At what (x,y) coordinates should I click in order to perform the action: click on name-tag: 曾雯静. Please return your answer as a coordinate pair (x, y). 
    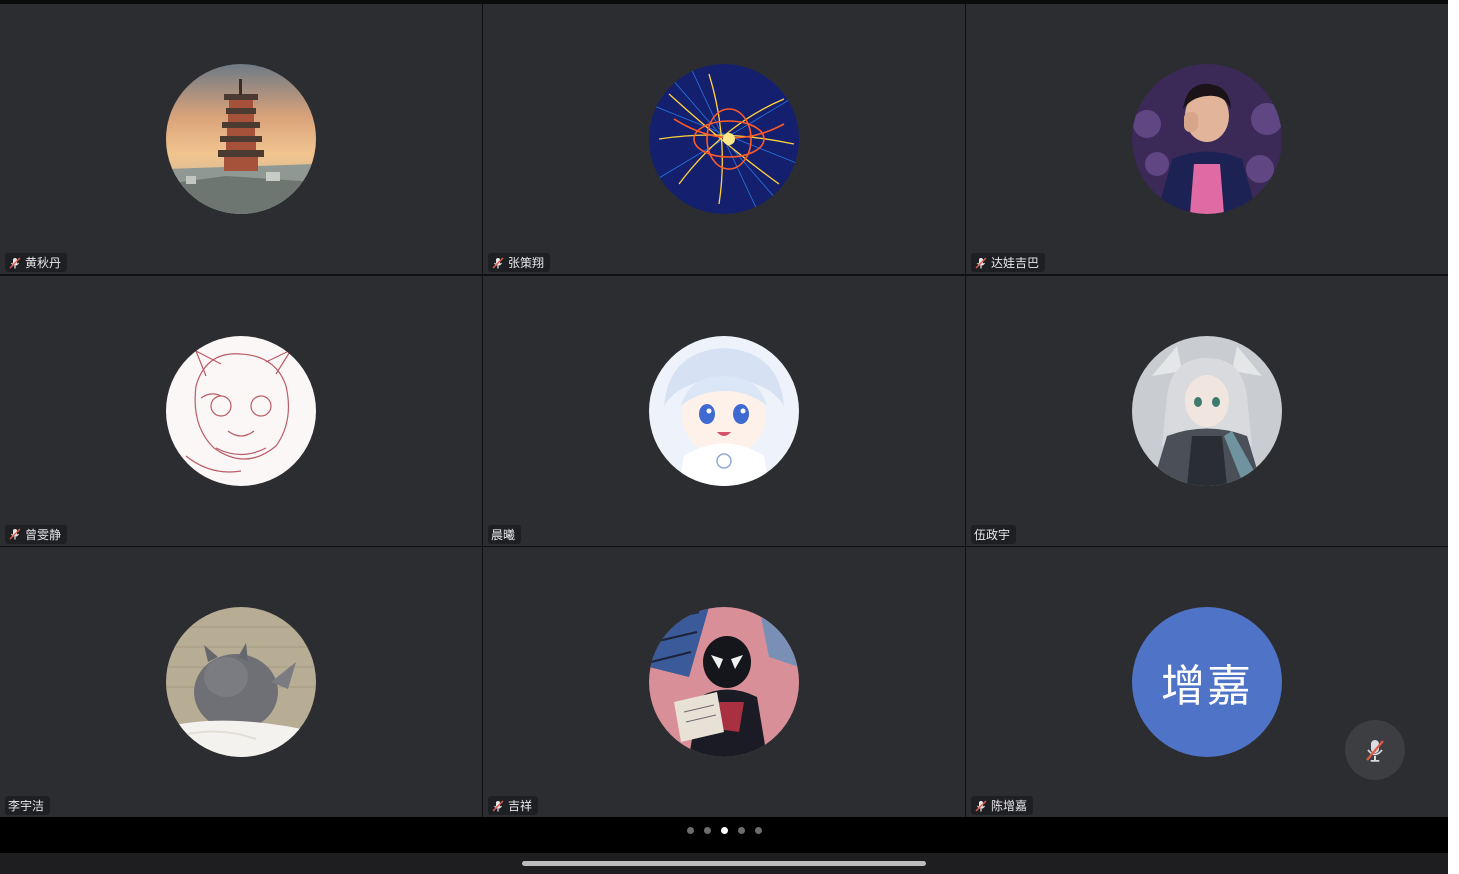
    Looking at the image, I should click on (36, 534).